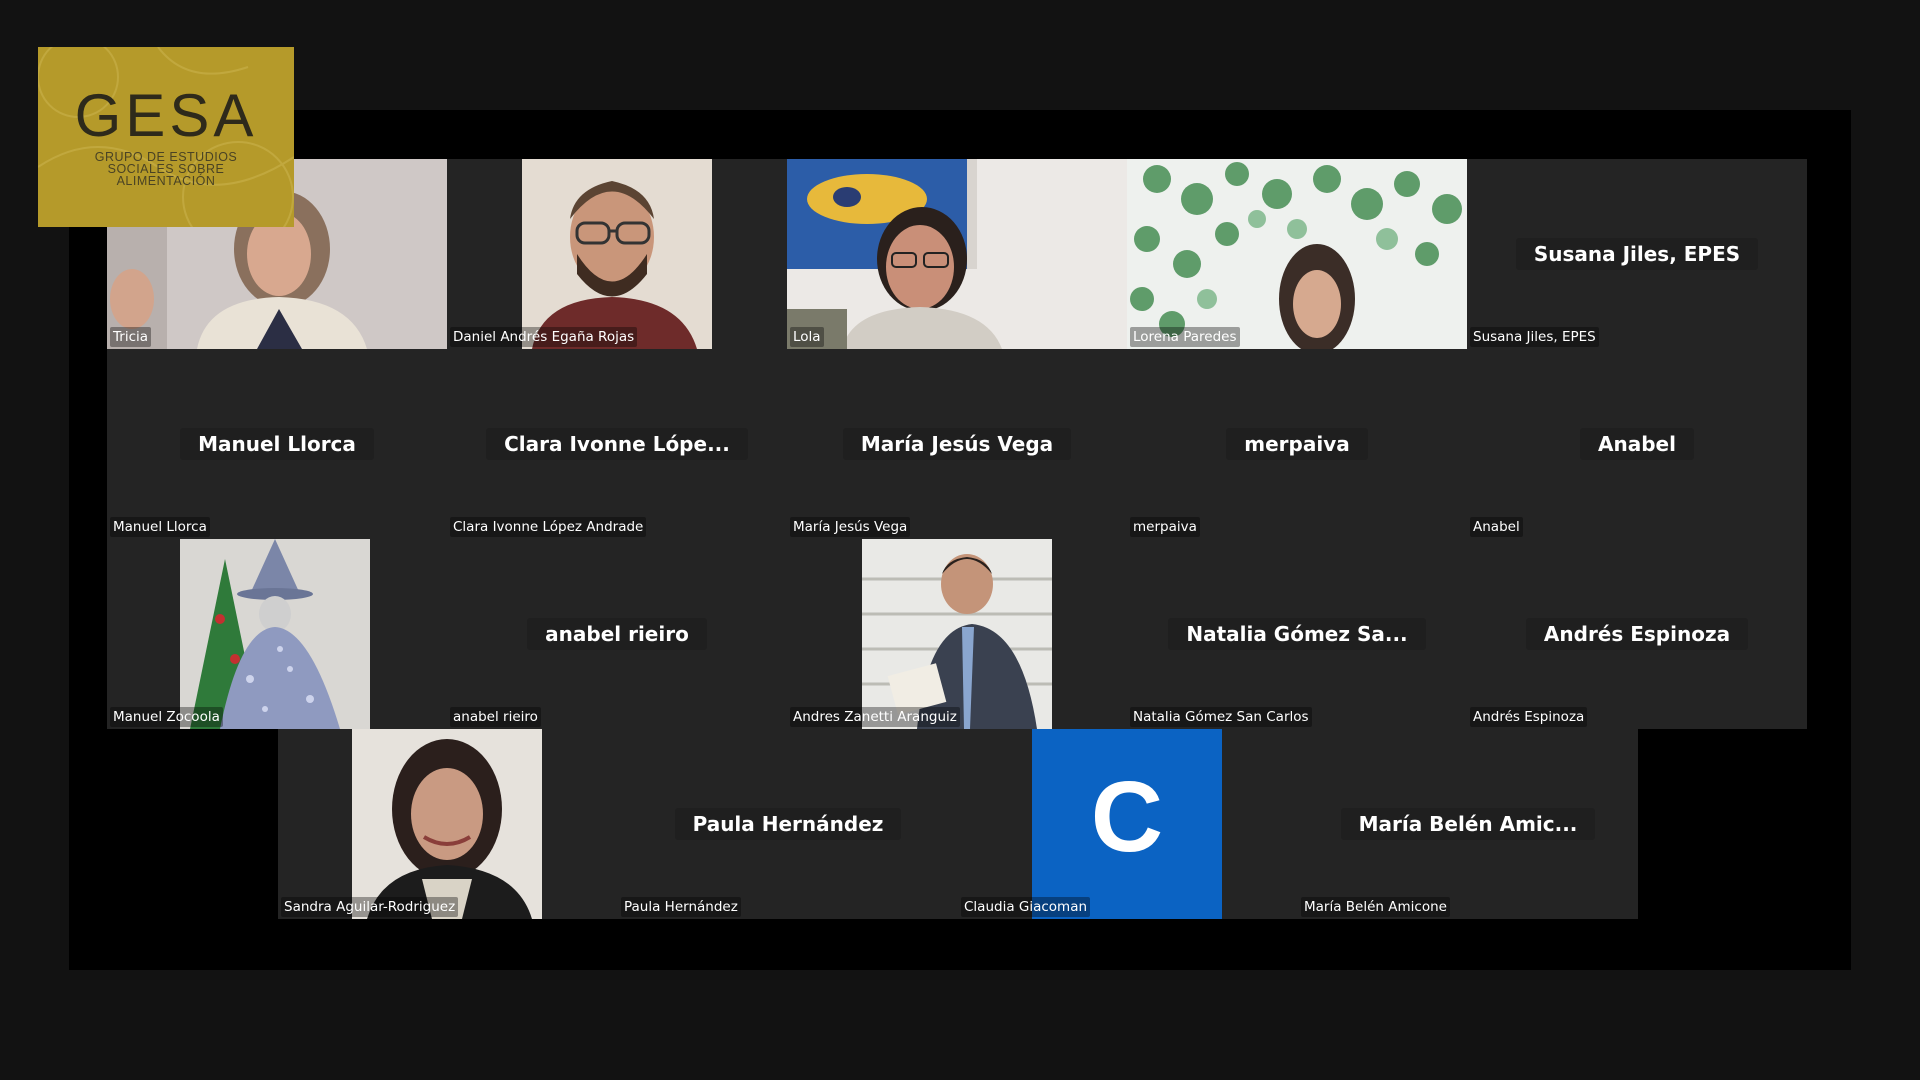 This screenshot has width=1920, height=1080. Describe the element at coordinates (1534, 337) in the screenshot. I see `participant-name: Susana Jiles, EPES` at that location.